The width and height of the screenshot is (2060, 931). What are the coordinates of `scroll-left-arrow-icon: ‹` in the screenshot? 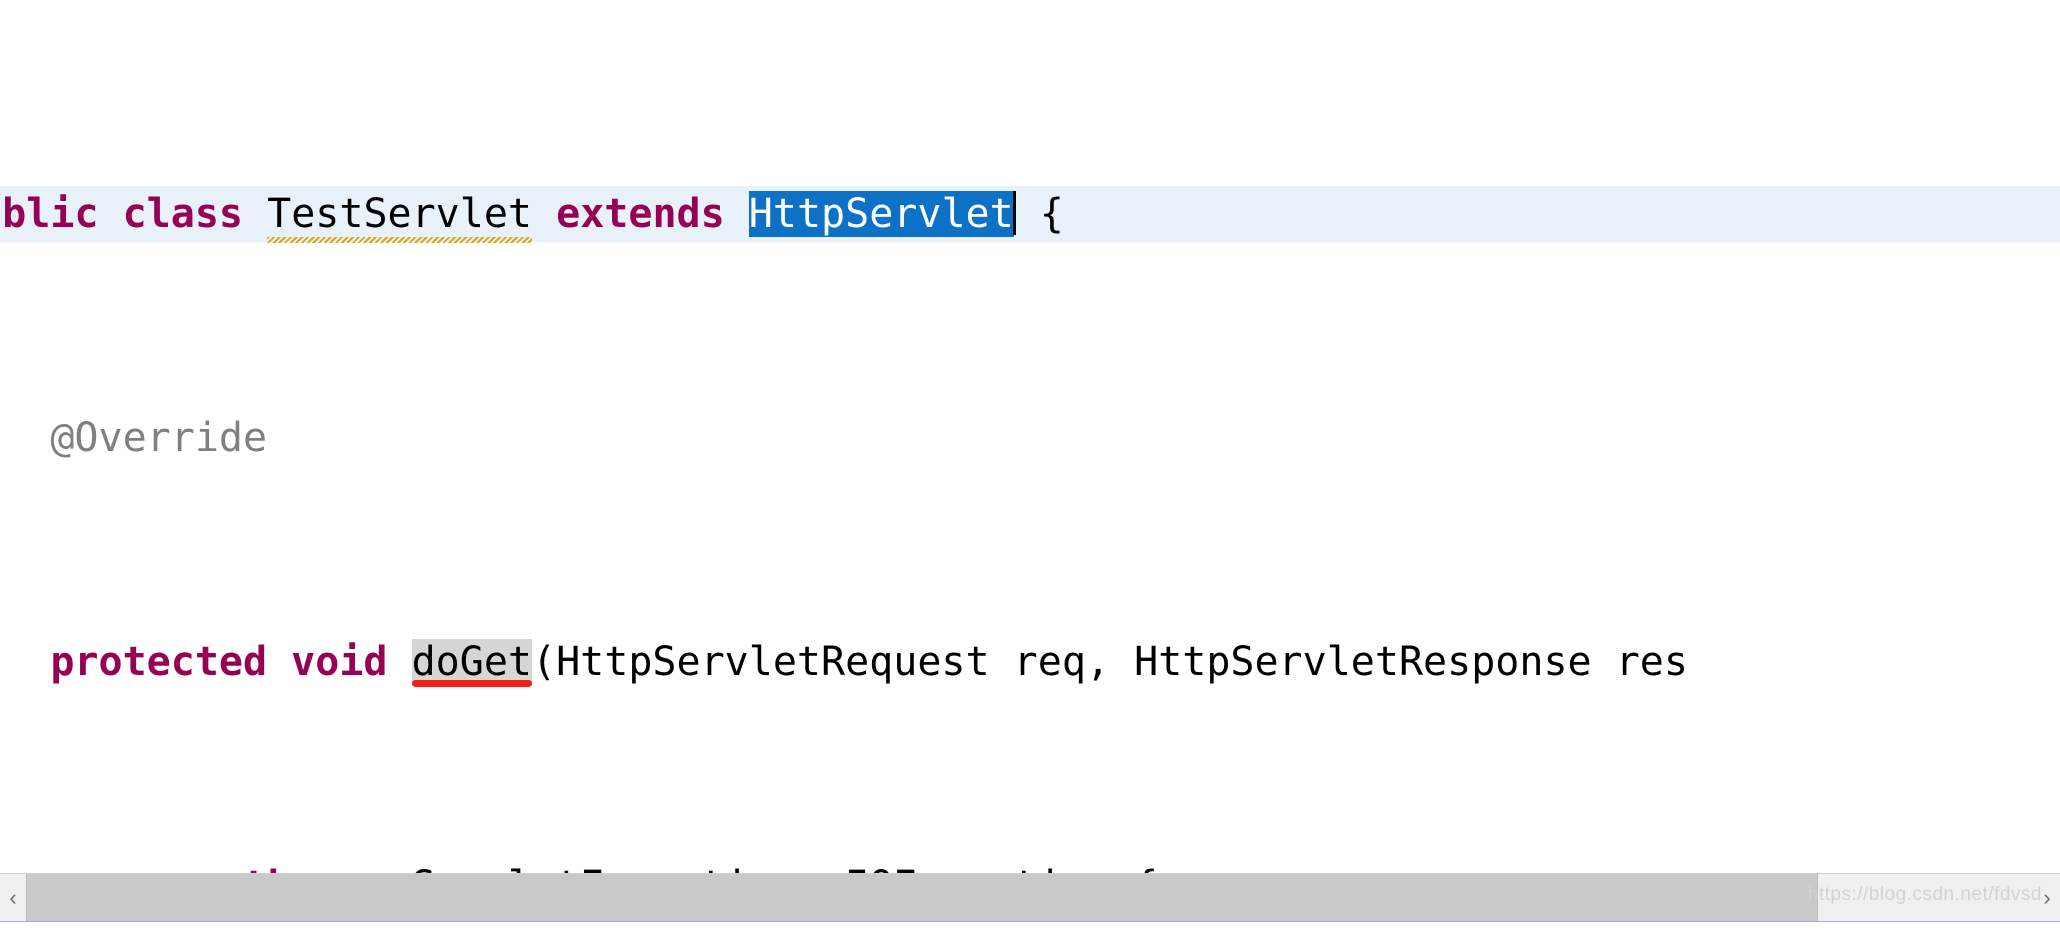 It's located at (13, 898).